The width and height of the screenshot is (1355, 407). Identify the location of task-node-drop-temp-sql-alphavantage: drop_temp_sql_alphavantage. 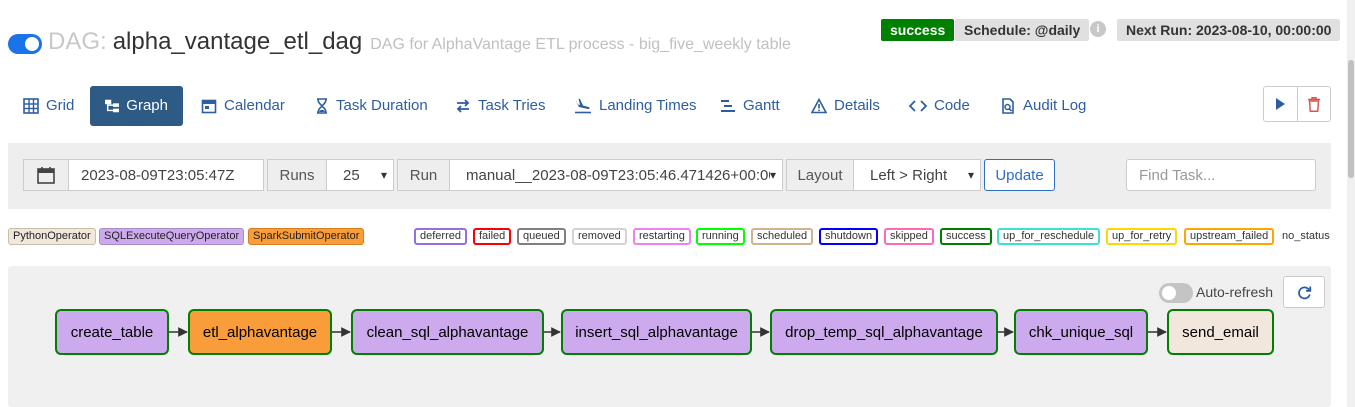
(884, 332).